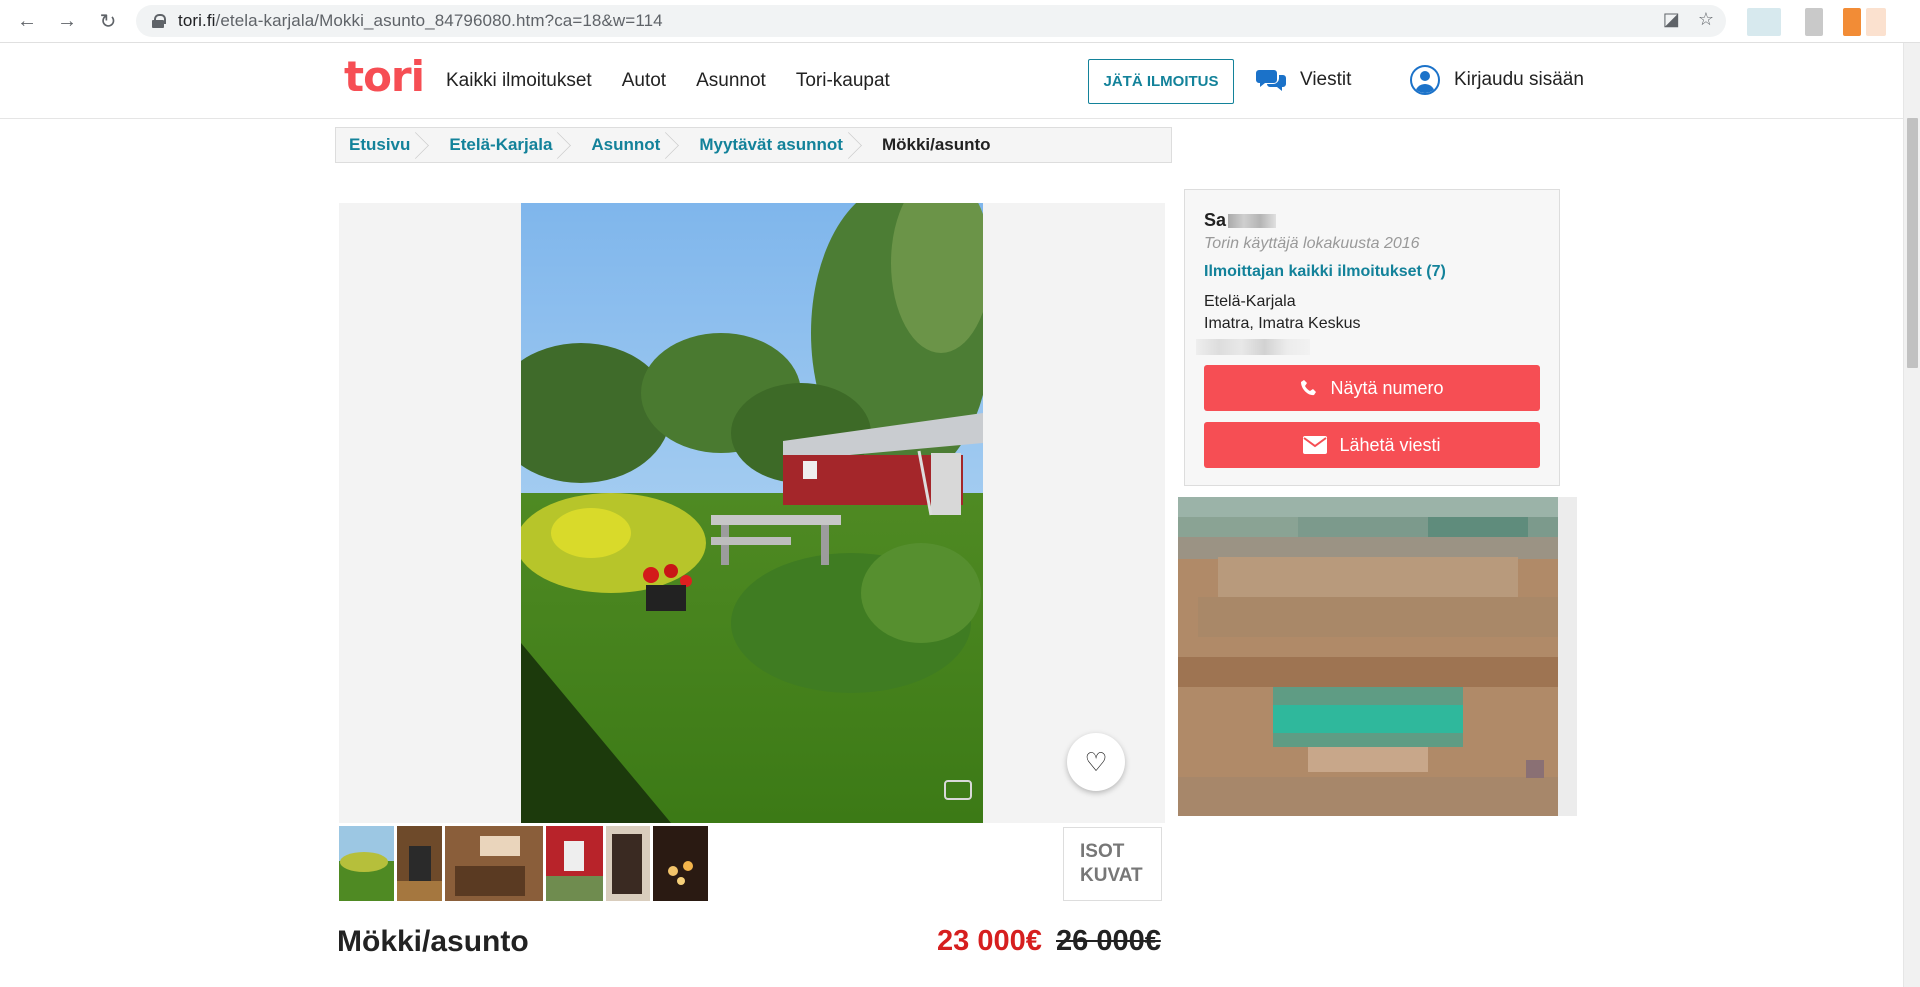 Image resolution: width=1920 pixels, height=987 pixels. Describe the element at coordinates (1111, 875) in the screenshot. I see `big-pictures-line2: KUVAT` at that location.